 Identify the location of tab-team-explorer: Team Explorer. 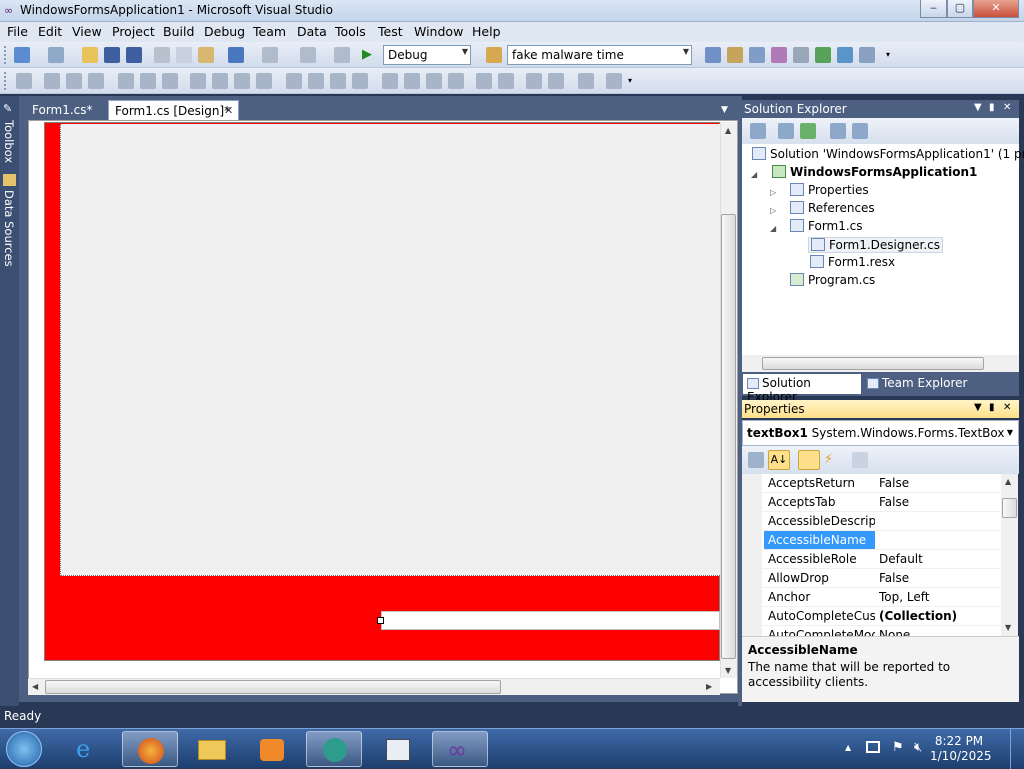
(917, 384).